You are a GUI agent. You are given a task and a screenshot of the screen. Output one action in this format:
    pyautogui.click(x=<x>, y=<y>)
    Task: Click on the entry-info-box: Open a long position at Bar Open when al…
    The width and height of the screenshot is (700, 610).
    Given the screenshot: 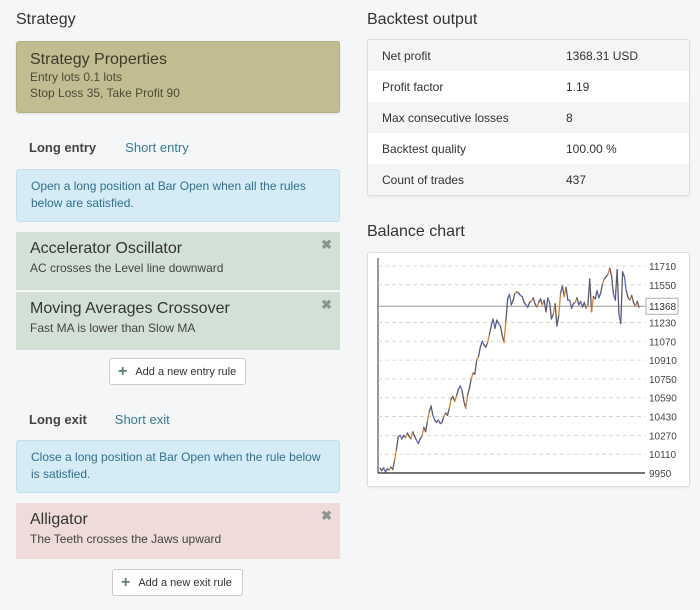 What is the action you would take?
    pyautogui.click(x=178, y=195)
    